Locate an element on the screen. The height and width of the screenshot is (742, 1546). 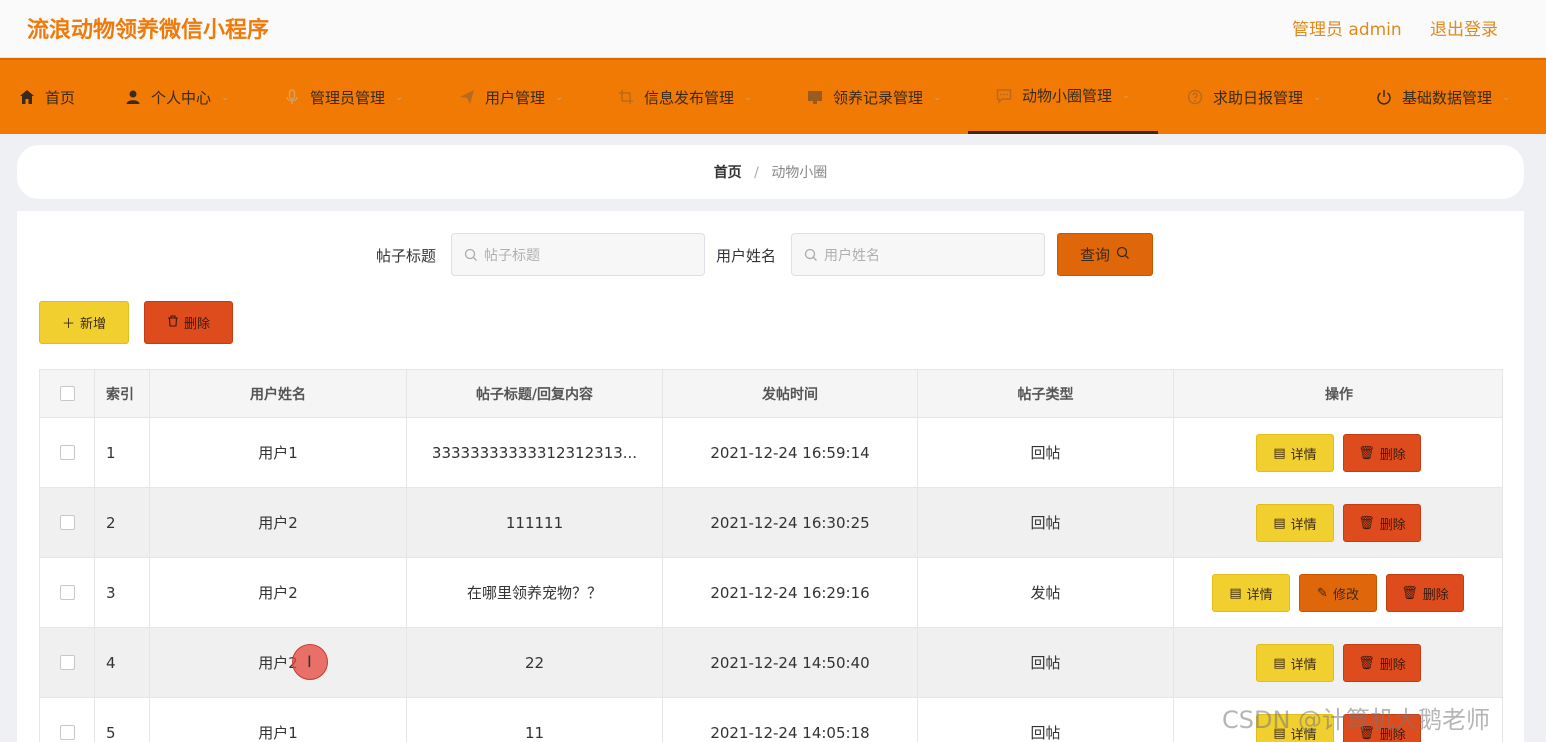
nav-label: 基础数据管理 is located at coordinates (1447, 97).